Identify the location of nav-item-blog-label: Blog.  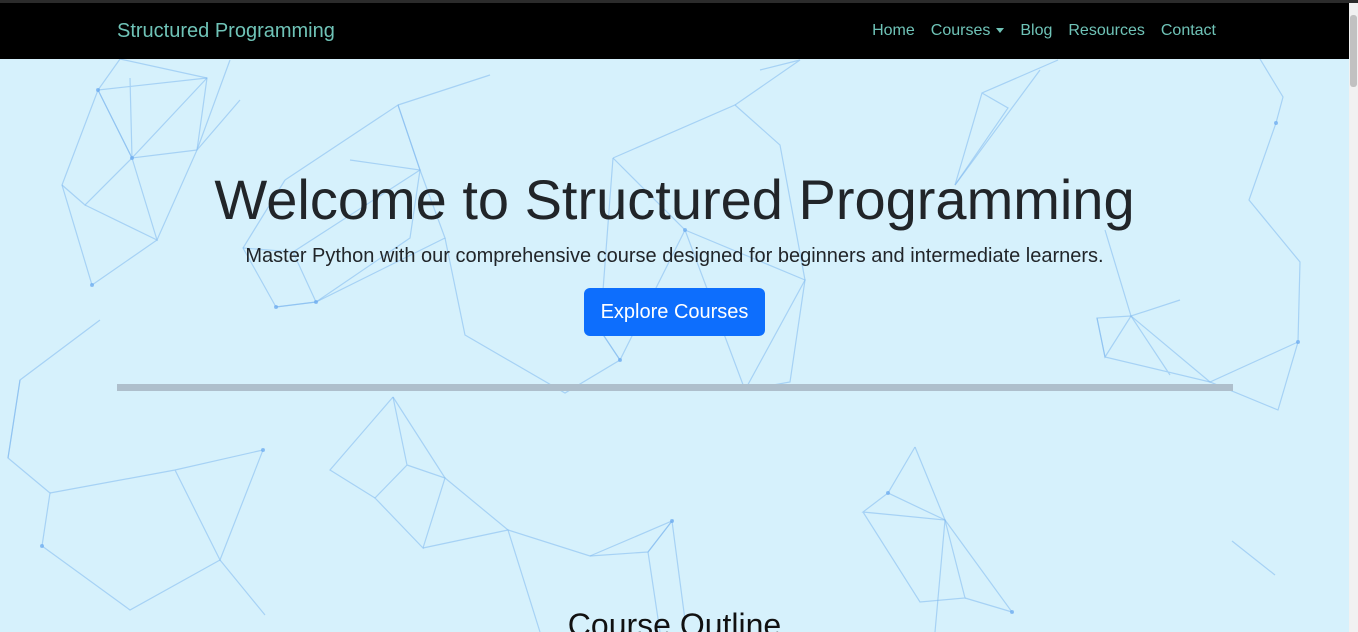
(1036, 30).